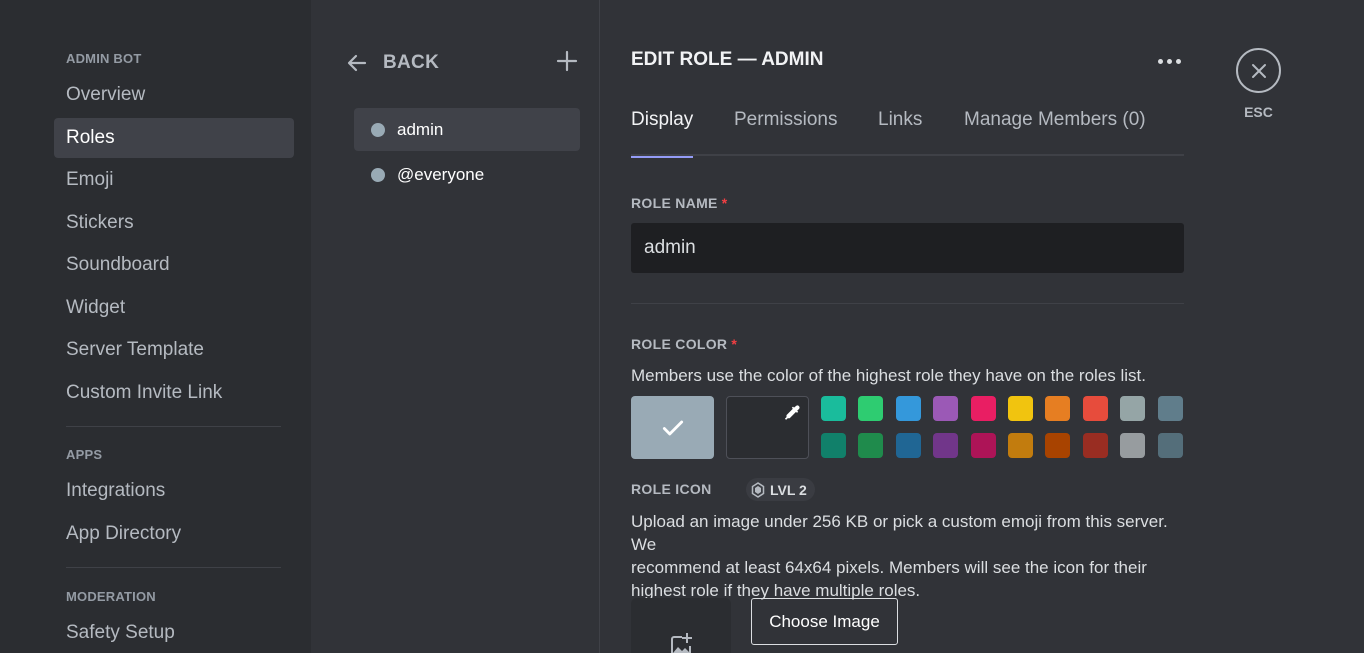  I want to click on sidebar-item-soundboard: Soundboard, so click(174, 265).